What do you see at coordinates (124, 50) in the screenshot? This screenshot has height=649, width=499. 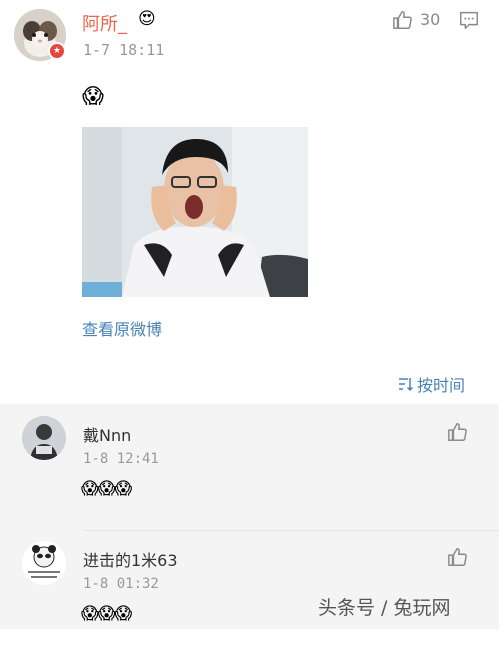 I see `post-time: 1-7 18:11` at bounding box center [124, 50].